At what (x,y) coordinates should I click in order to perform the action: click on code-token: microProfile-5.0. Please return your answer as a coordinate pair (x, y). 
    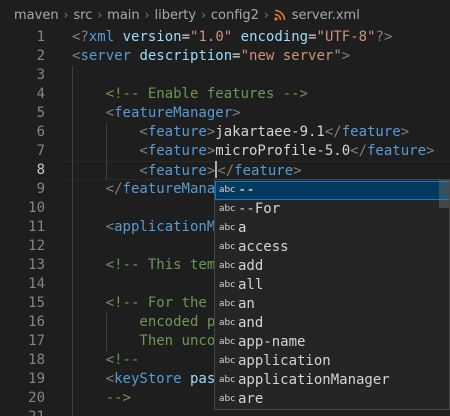
    Looking at the image, I should click on (283, 151).